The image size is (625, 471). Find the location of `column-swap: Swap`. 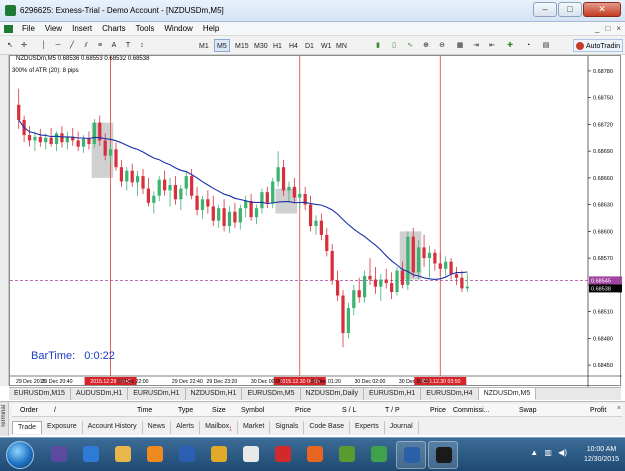

column-swap: Swap is located at coordinates (528, 410).